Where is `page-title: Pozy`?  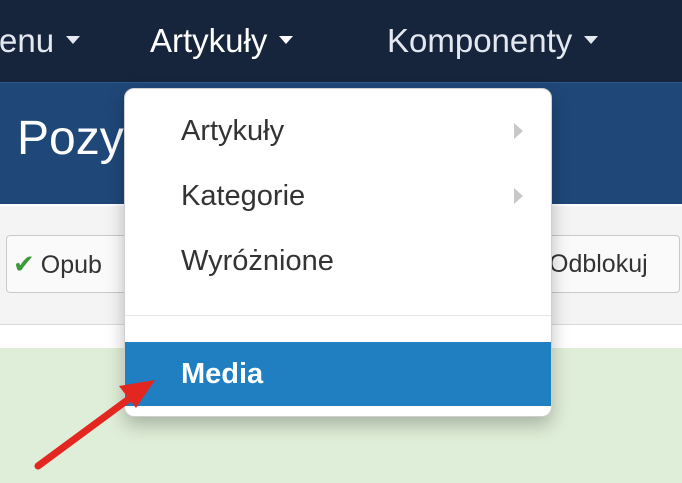
page-title: Pozy is located at coordinates (70, 138).